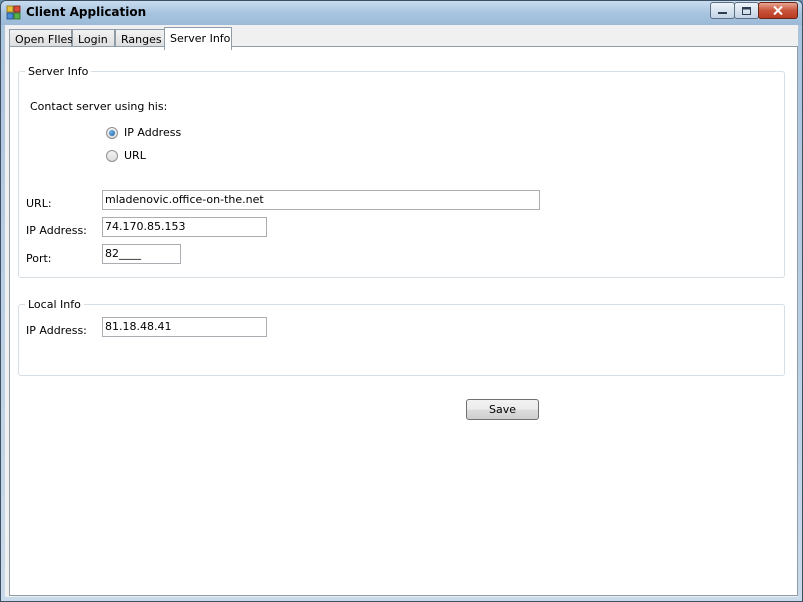  I want to click on server-ip-input: 74.170.85.153, so click(184, 227).